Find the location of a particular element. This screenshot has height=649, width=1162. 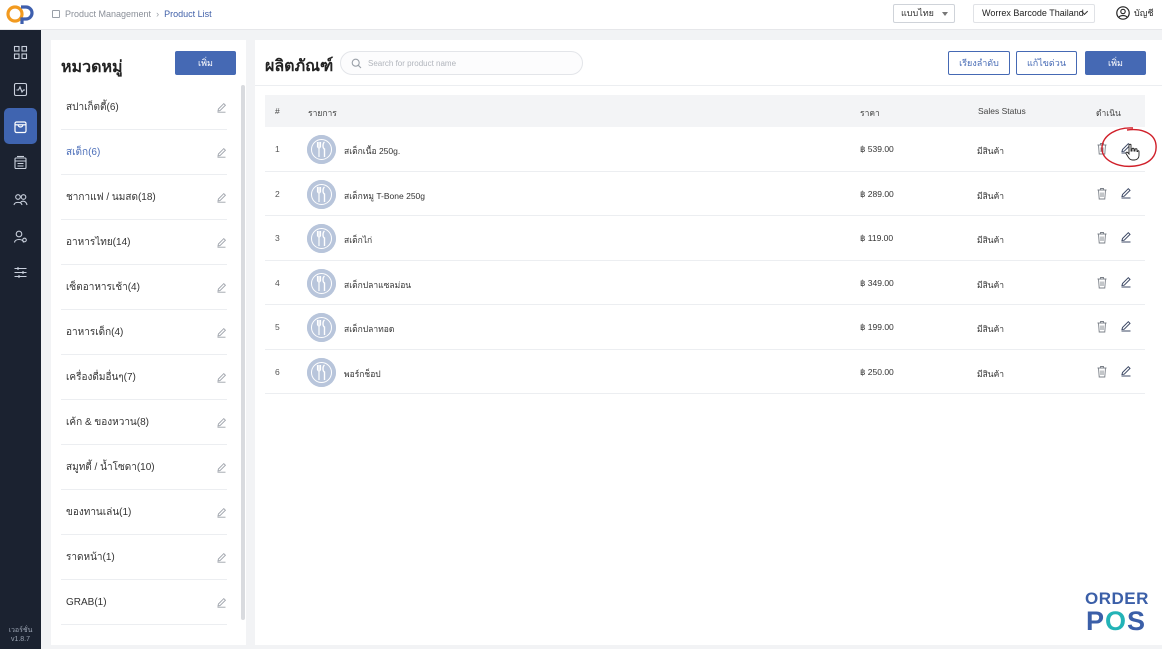

account-label: บัญชี is located at coordinates (1144, 13).